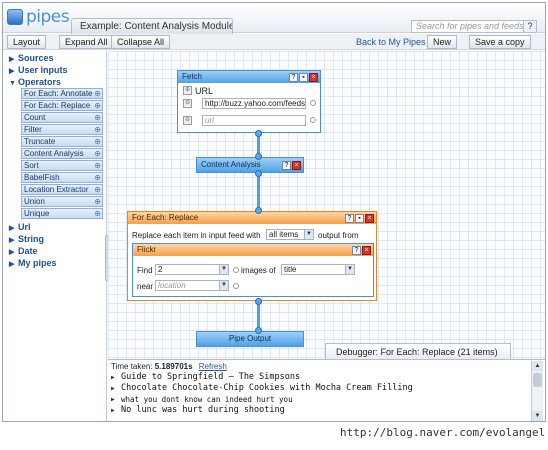 The image size is (548, 450). What do you see at coordinates (62, 141) in the screenshot?
I see `sidebar-module-truncate: Truncate ⊕` at bounding box center [62, 141].